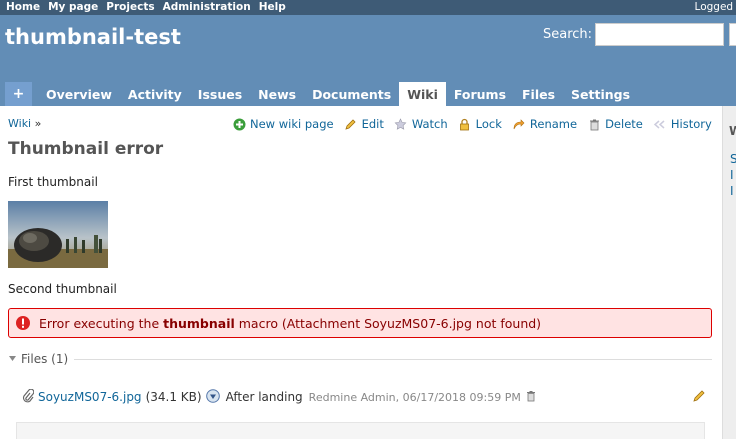 This screenshot has height=439, width=736. What do you see at coordinates (465, 124) in the screenshot?
I see `lock-icon` at bounding box center [465, 124].